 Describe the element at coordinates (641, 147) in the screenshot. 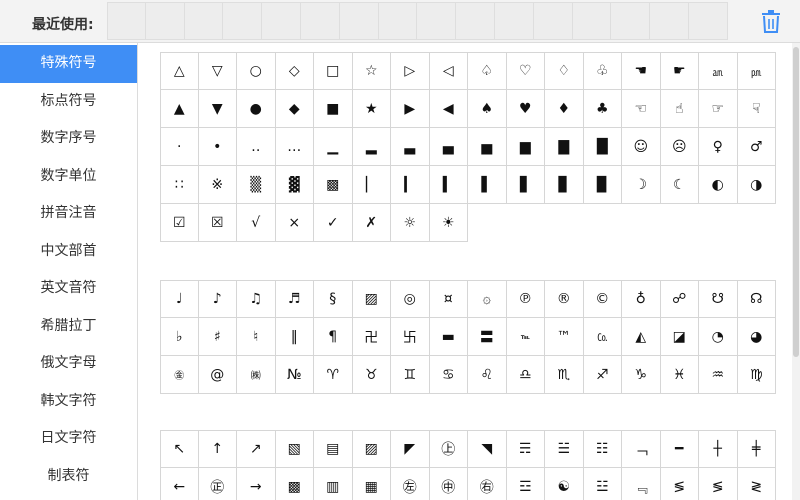

I see `symbol-cell: ☺` at that location.